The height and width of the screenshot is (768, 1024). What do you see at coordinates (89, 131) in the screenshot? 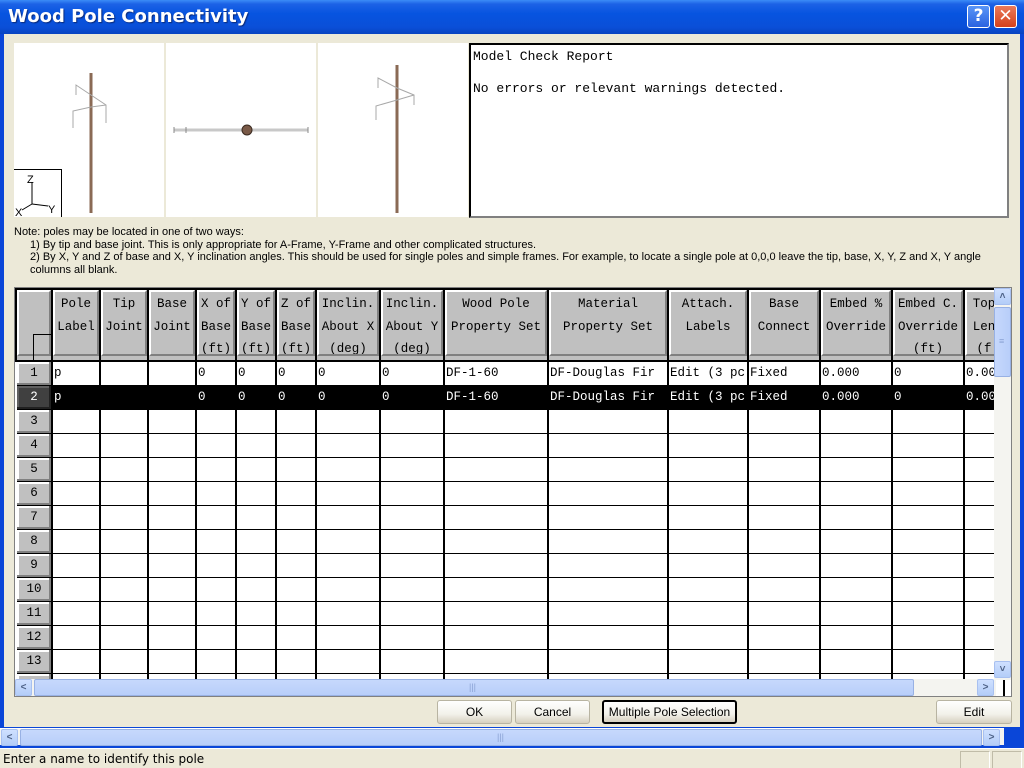
I see `viewport-side-xz: Z X Y` at bounding box center [89, 131].